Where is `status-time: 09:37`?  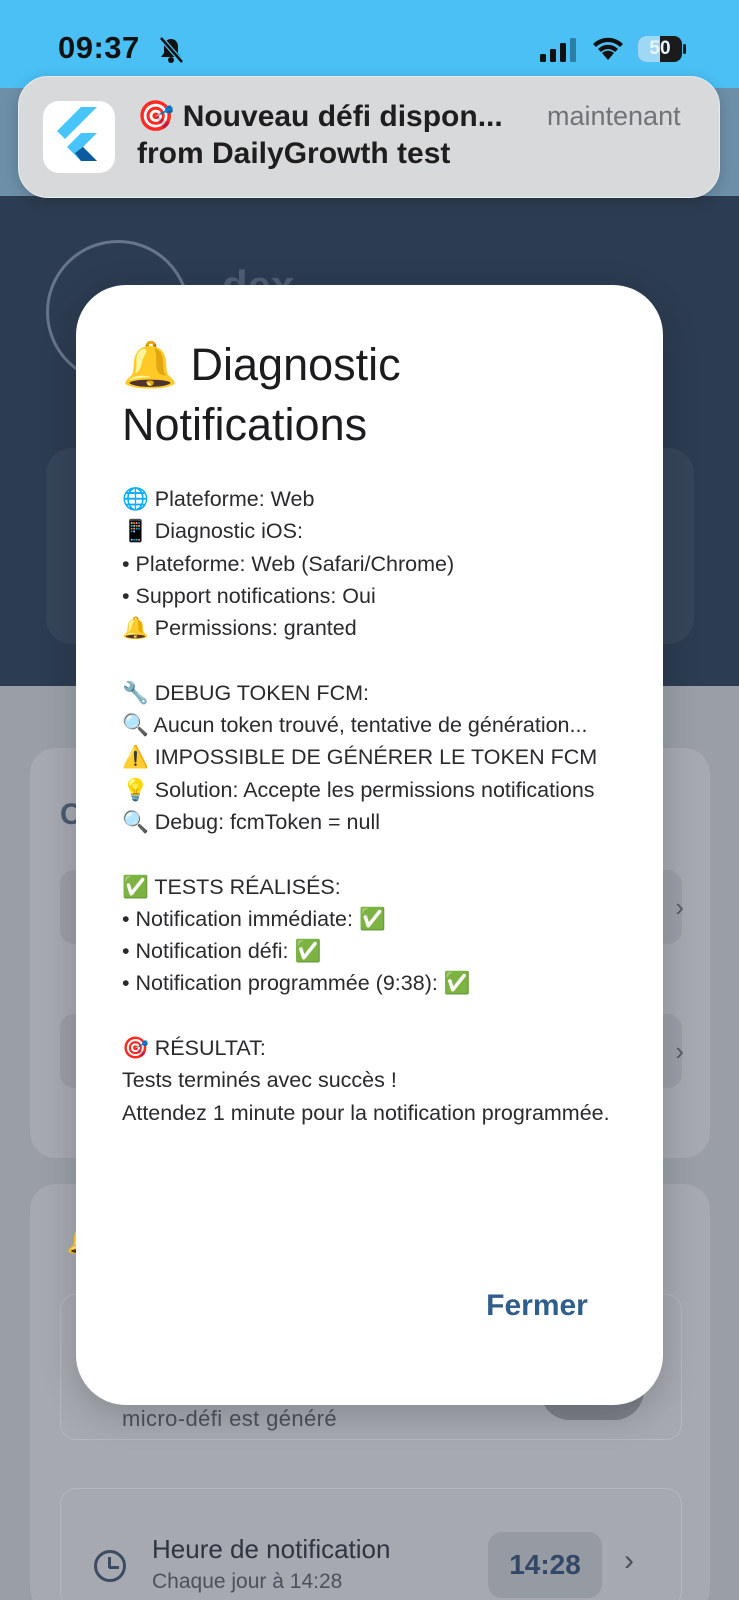
status-time: 09:37 is located at coordinates (99, 47).